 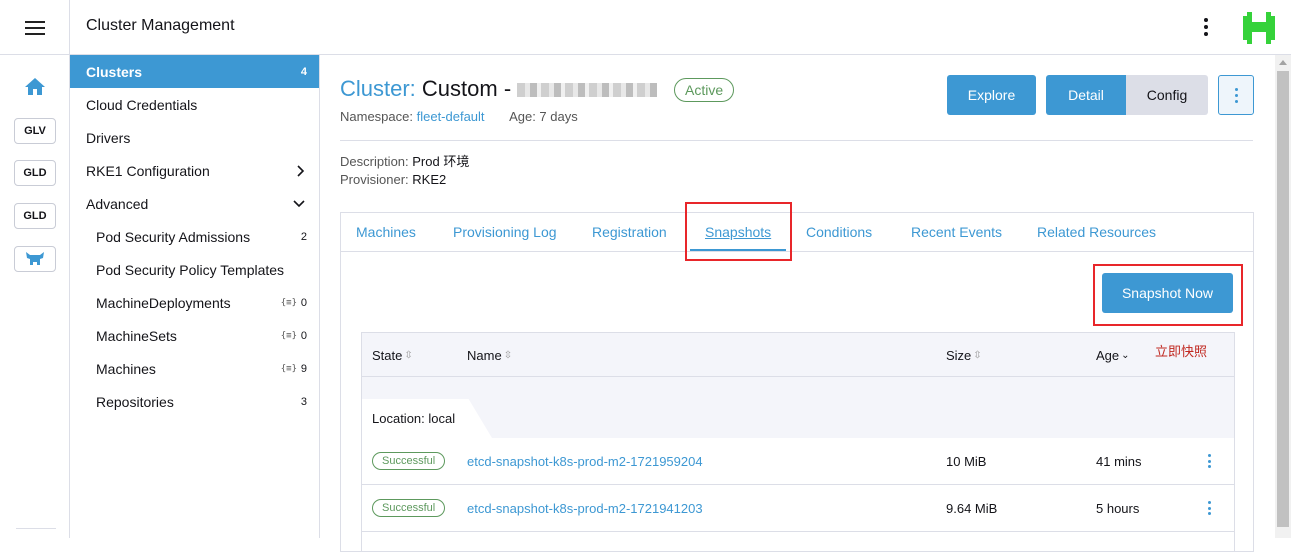 I want to click on nav-item-pod-security-admissions: Pod Security Admissions 2, so click(x=194, y=236).